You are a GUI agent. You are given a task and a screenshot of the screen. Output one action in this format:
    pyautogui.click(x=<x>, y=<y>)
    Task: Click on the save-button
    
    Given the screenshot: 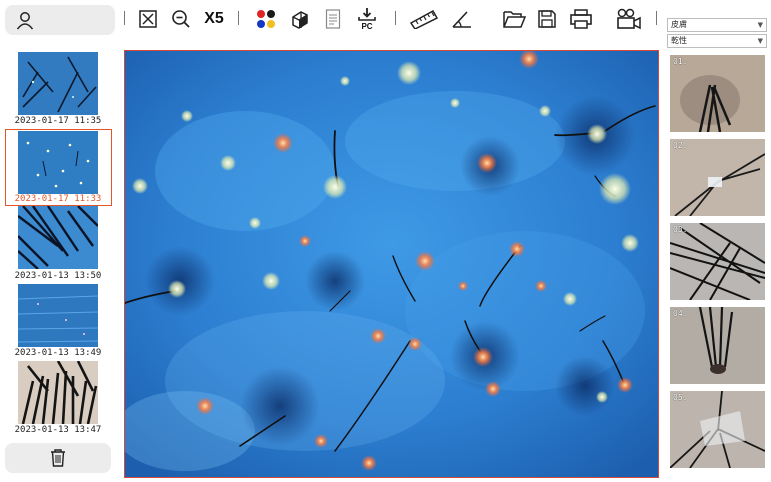 What is the action you would take?
    pyautogui.click(x=547, y=19)
    